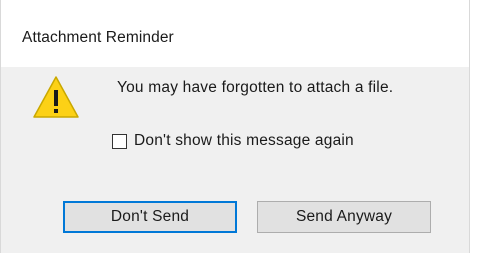  What do you see at coordinates (344, 217) in the screenshot?
I see `send-anyway-button: Send Anyway` at bounding box center [344, 217].